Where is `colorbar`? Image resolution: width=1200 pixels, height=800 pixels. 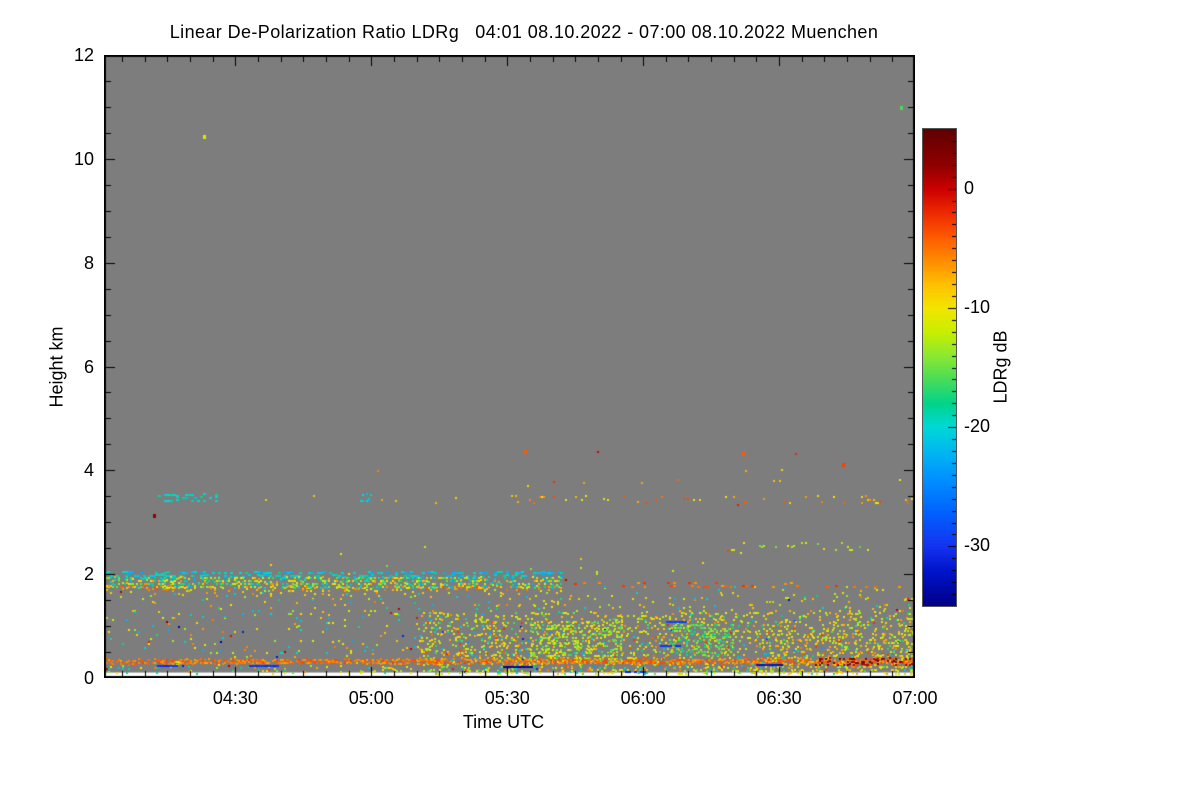 colorbar is located at coordinates (939, 367).